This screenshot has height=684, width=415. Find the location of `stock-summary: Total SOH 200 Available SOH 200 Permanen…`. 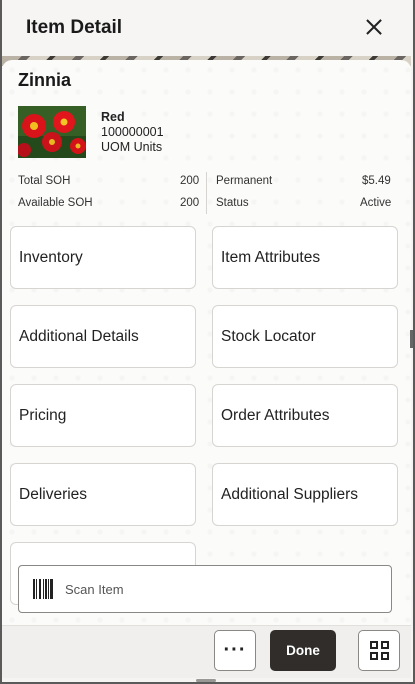

stock-summary: Total SOH 200 Available SOH 200 Permanen… is located at coordinates (205, 193).